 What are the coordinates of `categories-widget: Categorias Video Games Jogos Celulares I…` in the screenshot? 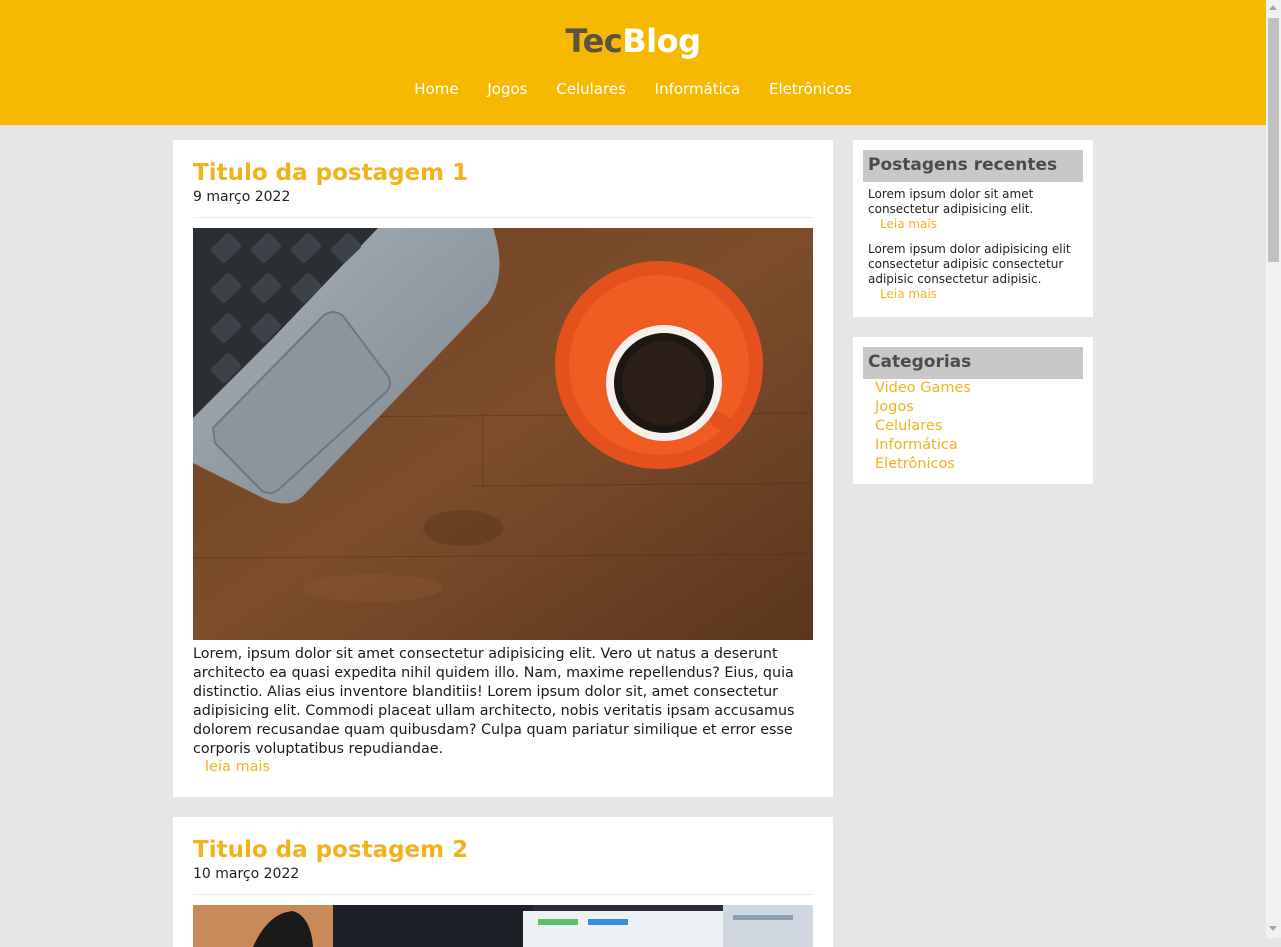 It's located at (973, 410).